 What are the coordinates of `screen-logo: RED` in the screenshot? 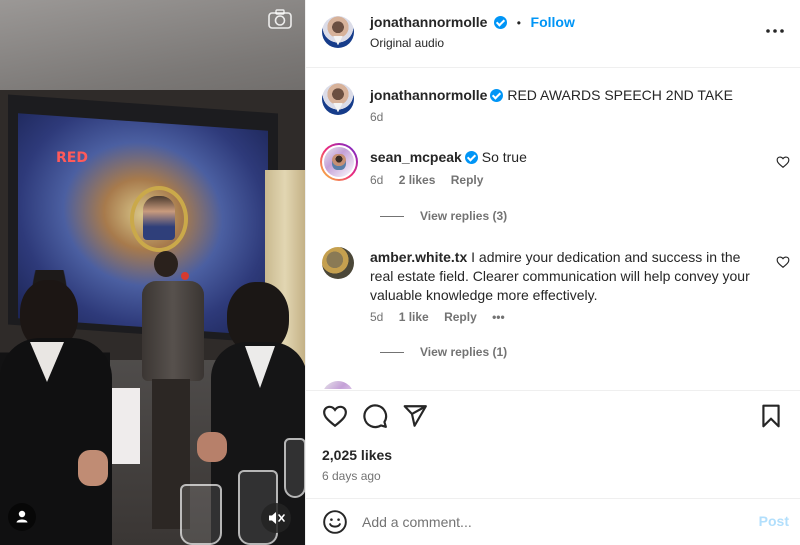 It's located at (72, 158).